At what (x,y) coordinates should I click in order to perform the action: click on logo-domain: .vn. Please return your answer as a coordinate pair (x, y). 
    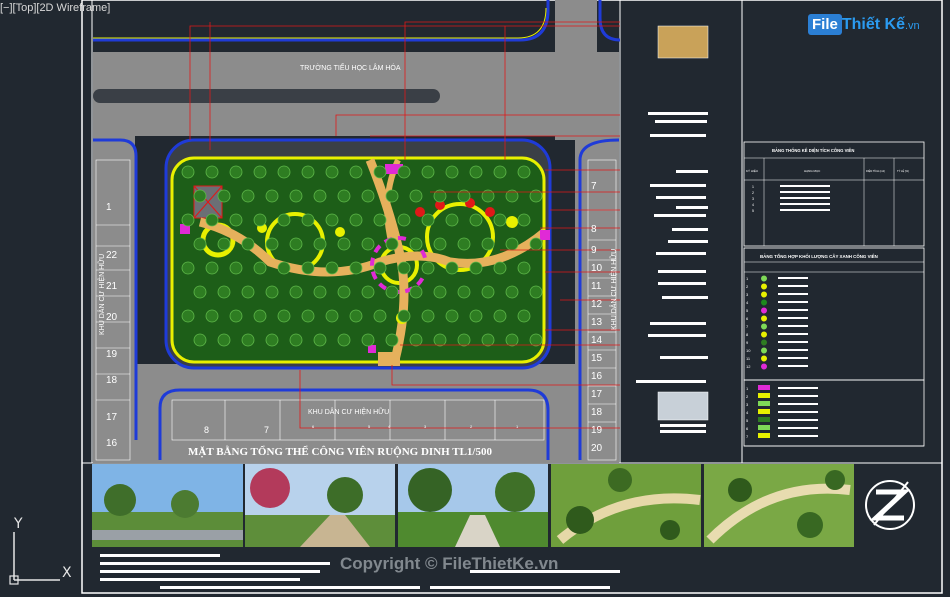
    Looking at the image, I should click on (912, 26).